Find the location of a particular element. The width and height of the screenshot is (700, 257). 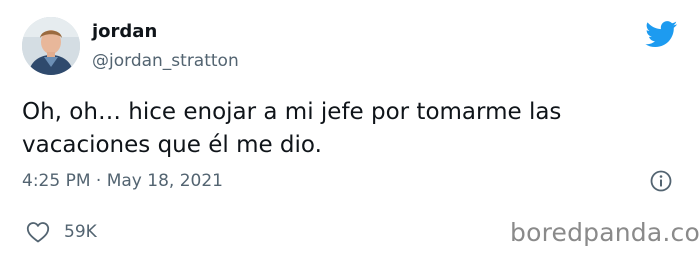

tweet-timestamp: 4:25 PM · May 18, 2021 is located at coordinates (122, 181).